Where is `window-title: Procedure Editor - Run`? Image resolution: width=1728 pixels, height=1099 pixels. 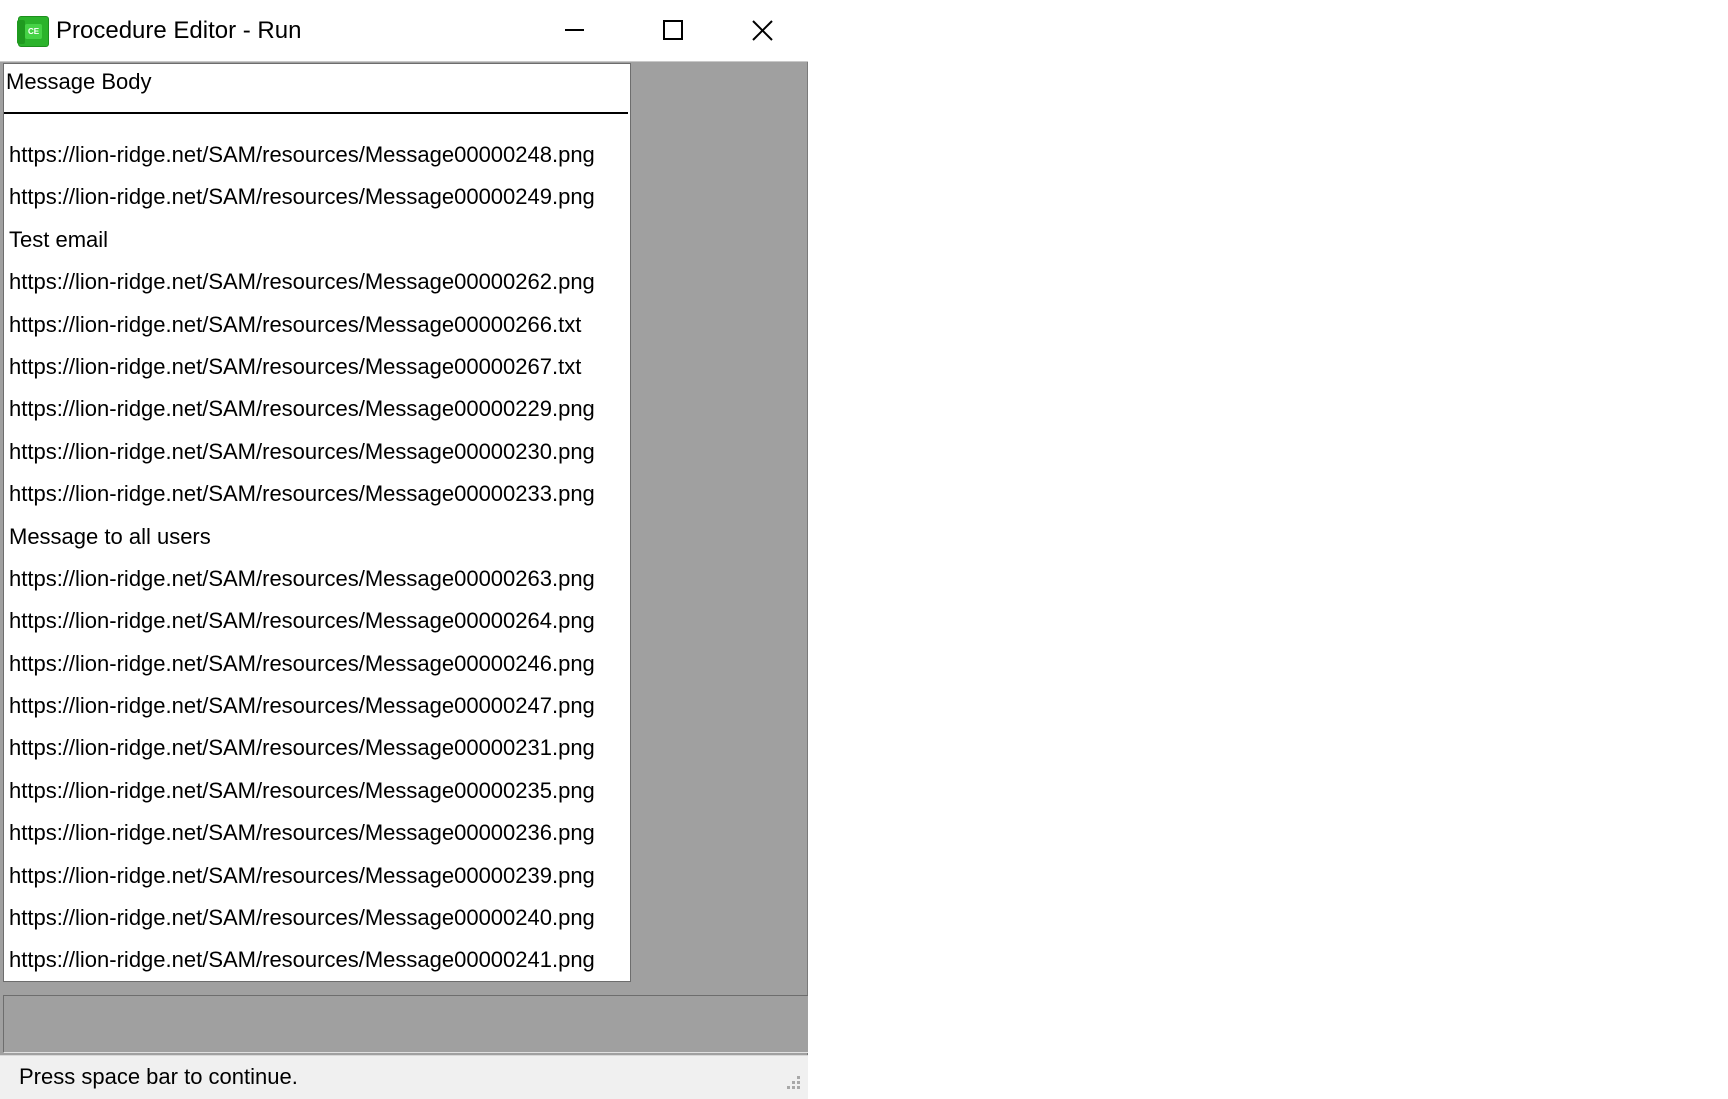
window-title: Procedure Editor - Run is located at coordinates (179, 30).